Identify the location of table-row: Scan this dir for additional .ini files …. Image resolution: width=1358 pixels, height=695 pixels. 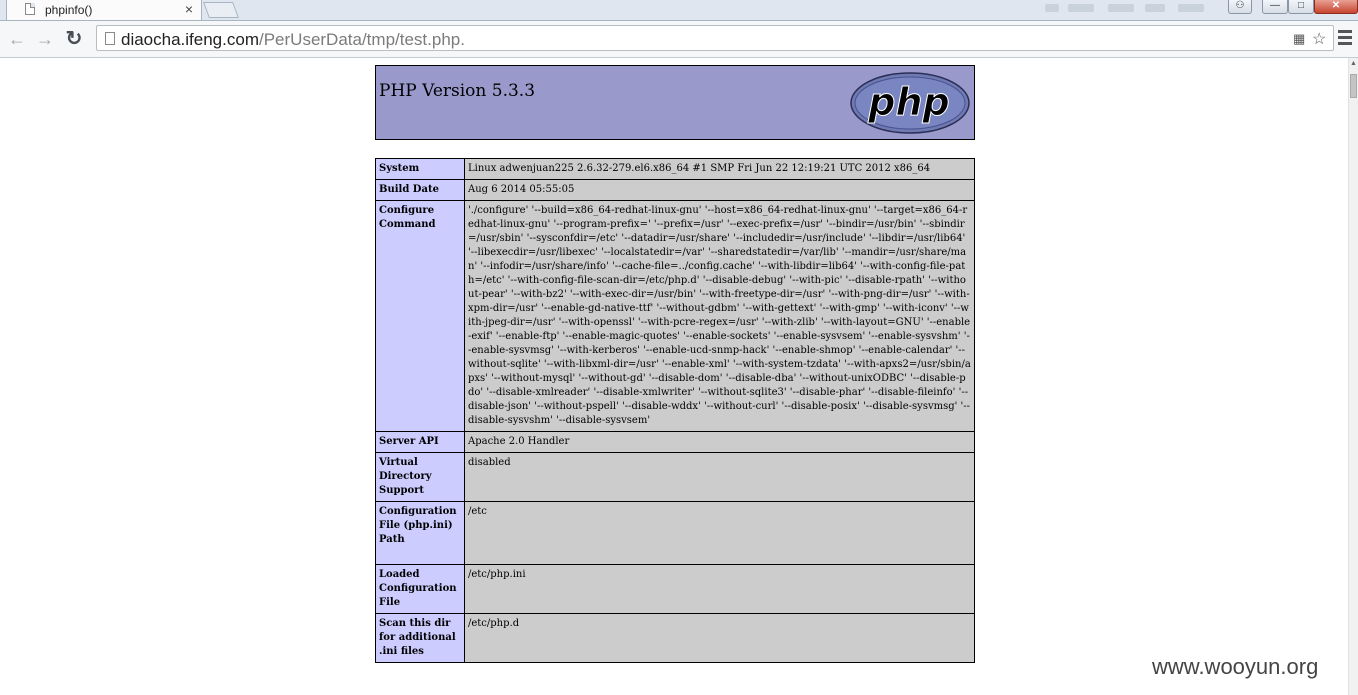
(675, 638).